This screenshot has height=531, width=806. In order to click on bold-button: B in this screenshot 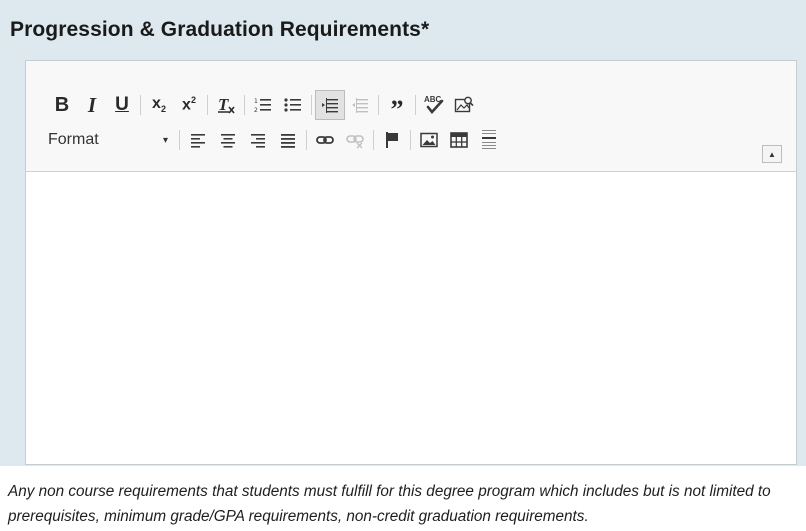, I will do `click(62, 105)`.